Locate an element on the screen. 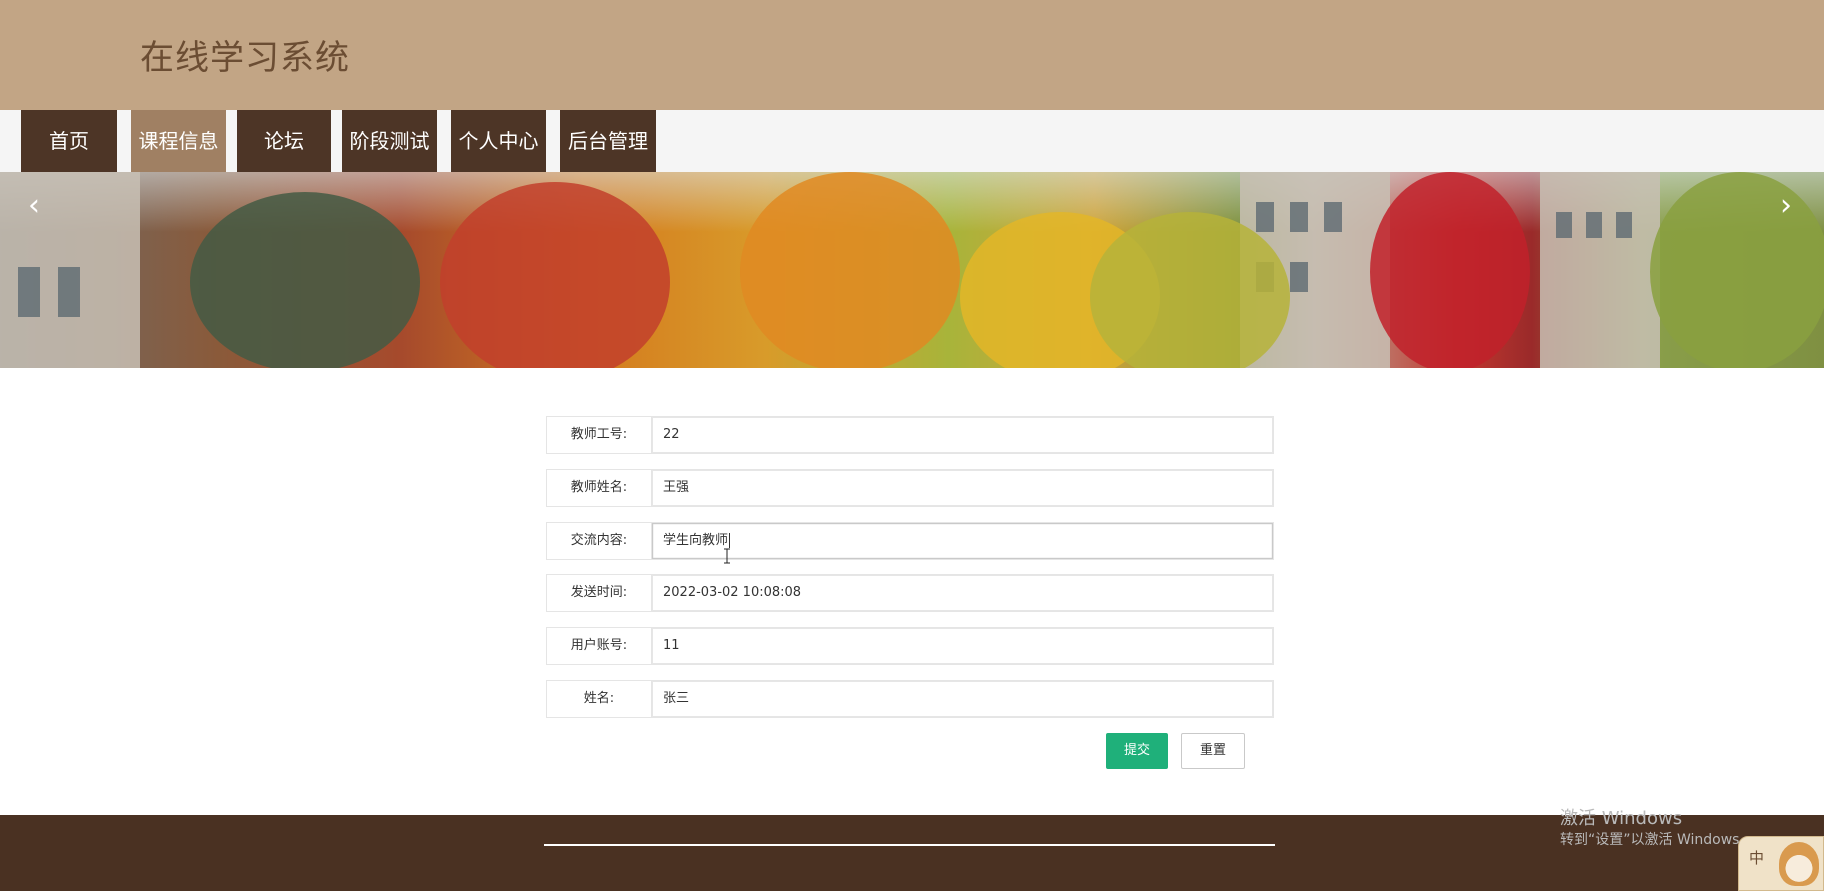 The width and height of the screenshot is (1824, 891). reset-button: 重置 is located at coordinates (1213, 751).